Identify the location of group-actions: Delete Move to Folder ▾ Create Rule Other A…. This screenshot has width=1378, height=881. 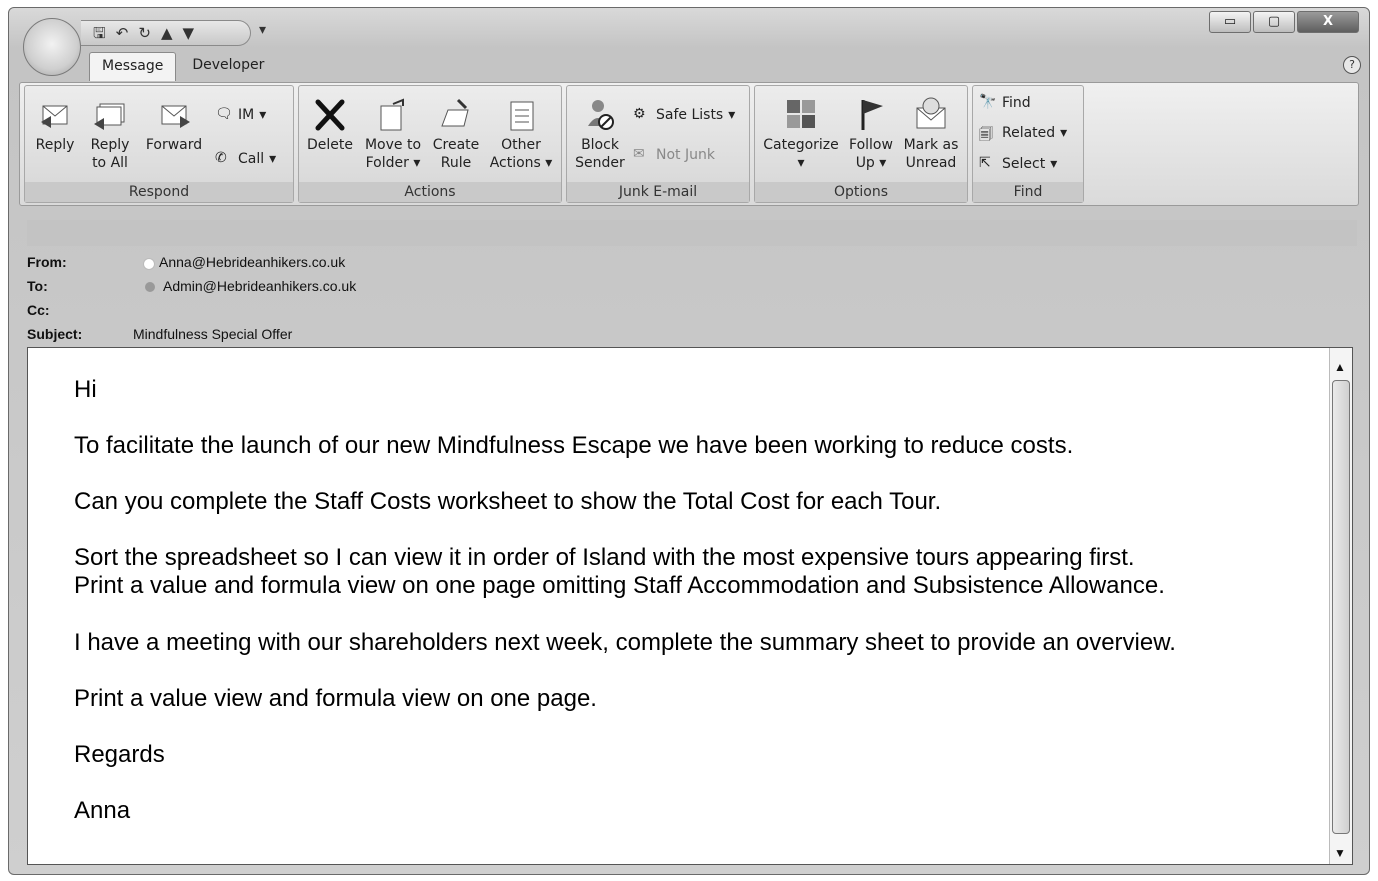
(430, 144).